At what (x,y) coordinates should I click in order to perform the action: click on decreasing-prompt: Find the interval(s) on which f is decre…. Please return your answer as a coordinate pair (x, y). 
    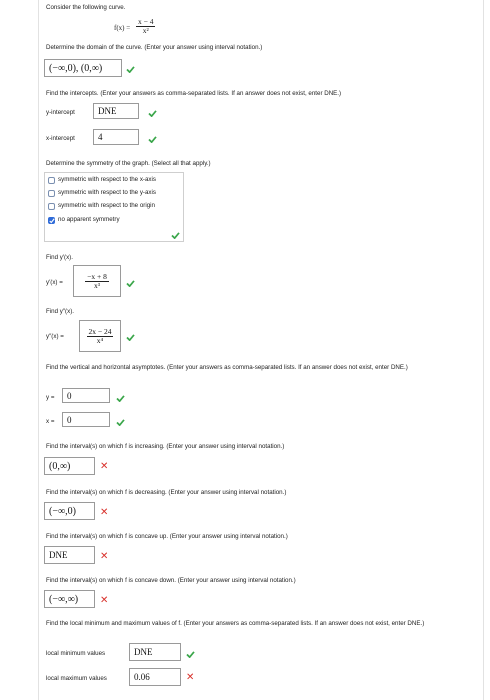
    Looking at the image, I should click on (166, 492).